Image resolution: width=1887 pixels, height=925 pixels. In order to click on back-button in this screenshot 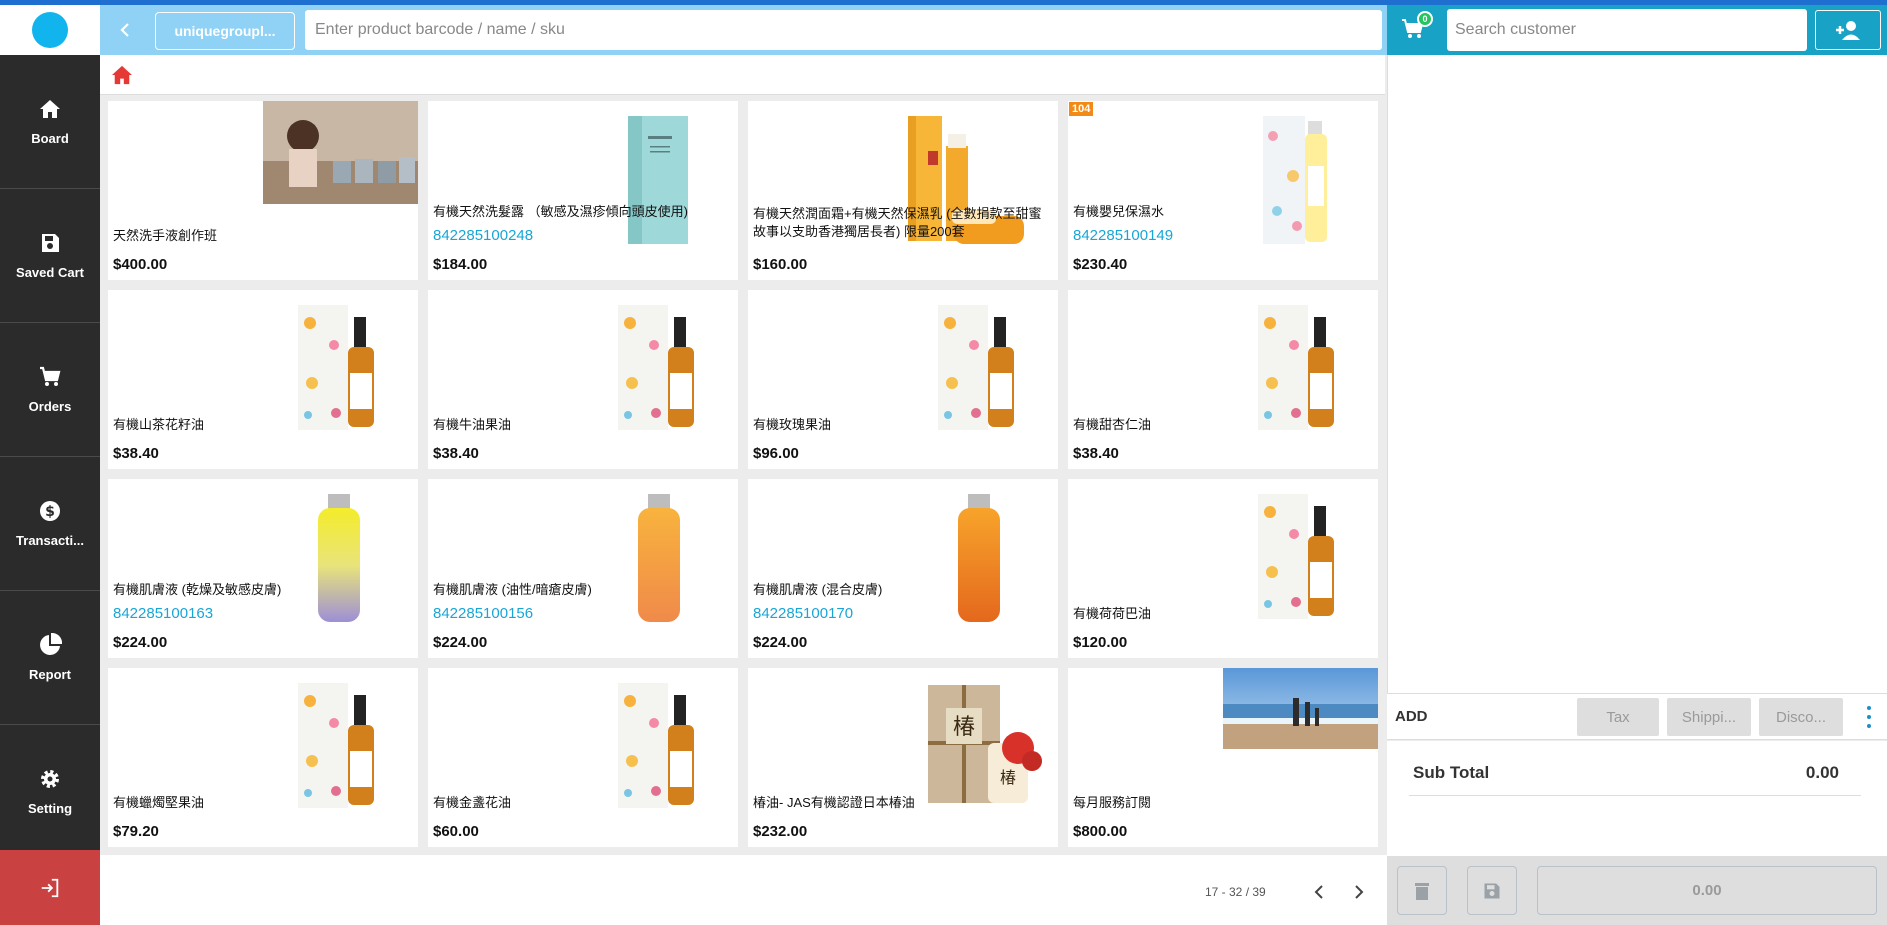, I will do `click(125, 30)`.